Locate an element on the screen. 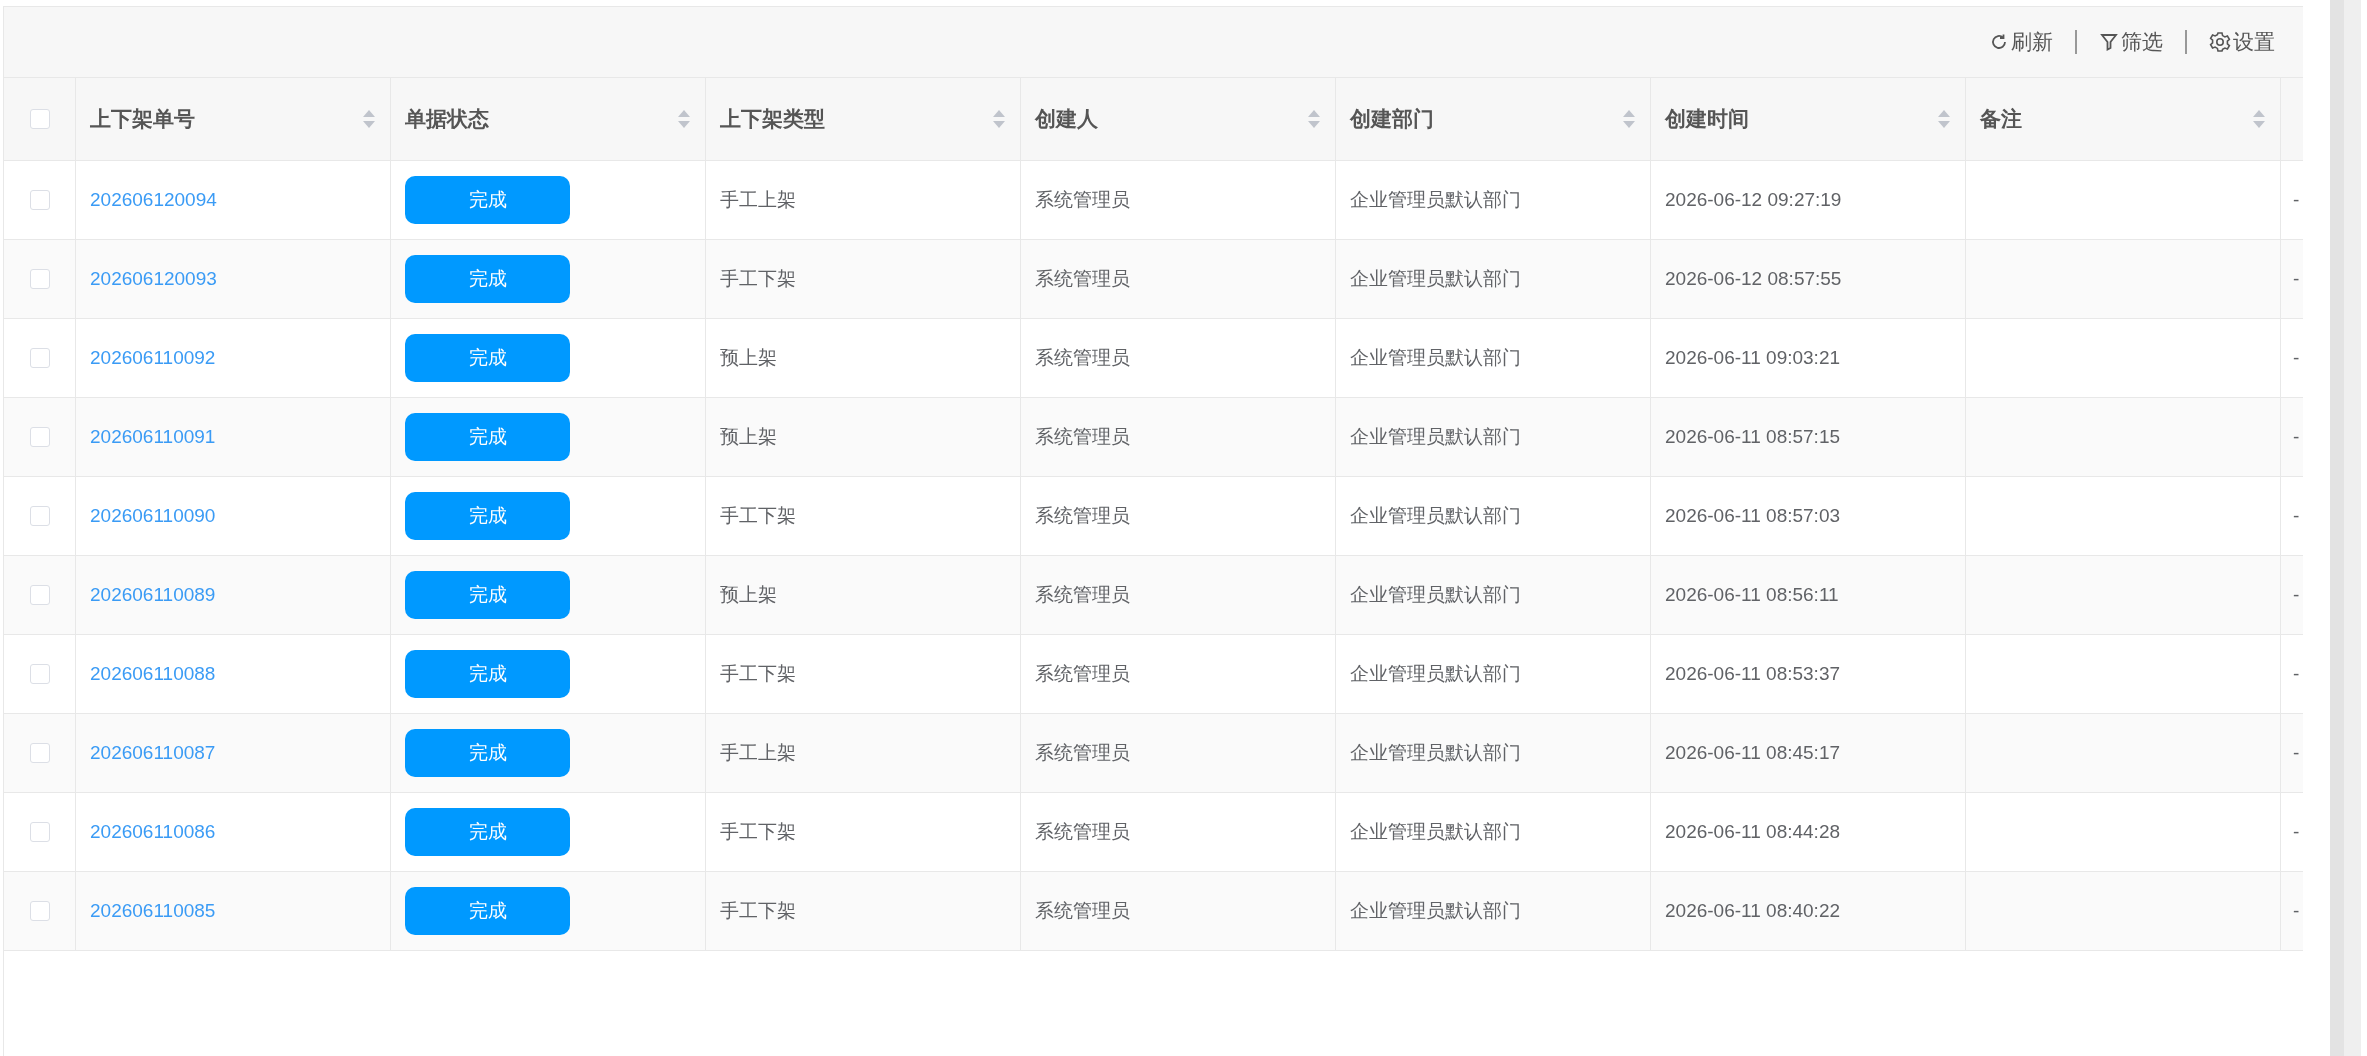  refresh-icon is located at coordinates (1999, 42).